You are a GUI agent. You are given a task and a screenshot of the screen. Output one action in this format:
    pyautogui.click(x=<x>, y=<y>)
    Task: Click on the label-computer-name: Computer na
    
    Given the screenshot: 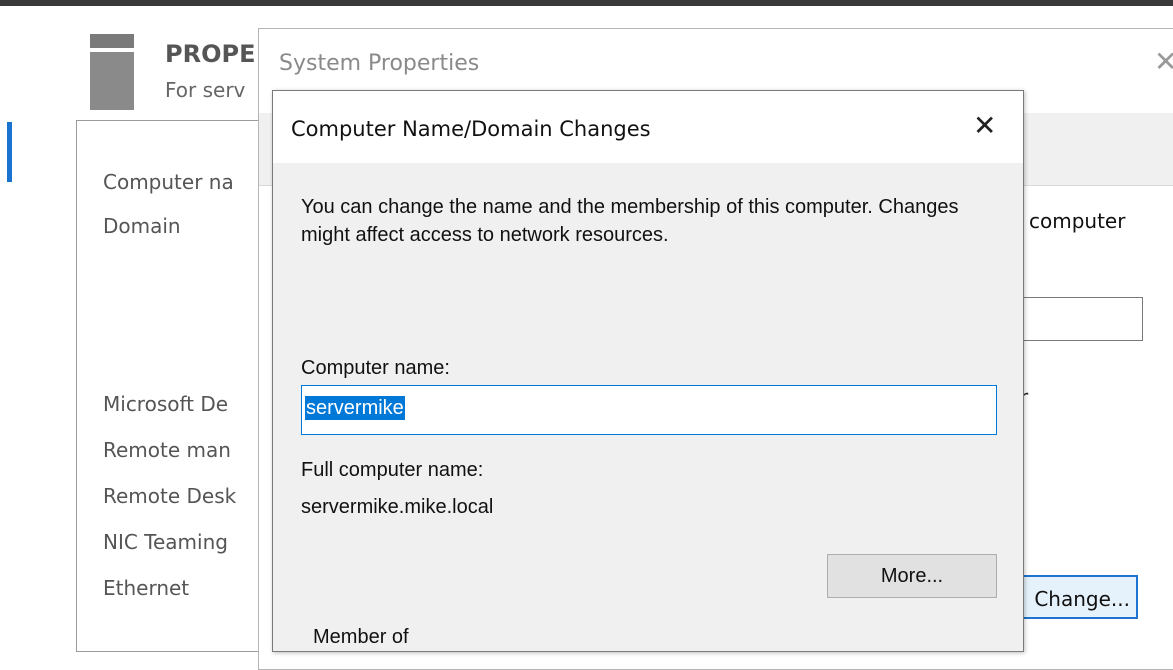 What is the action you would take?
    pyautogui.click(x=168, y=182)
    